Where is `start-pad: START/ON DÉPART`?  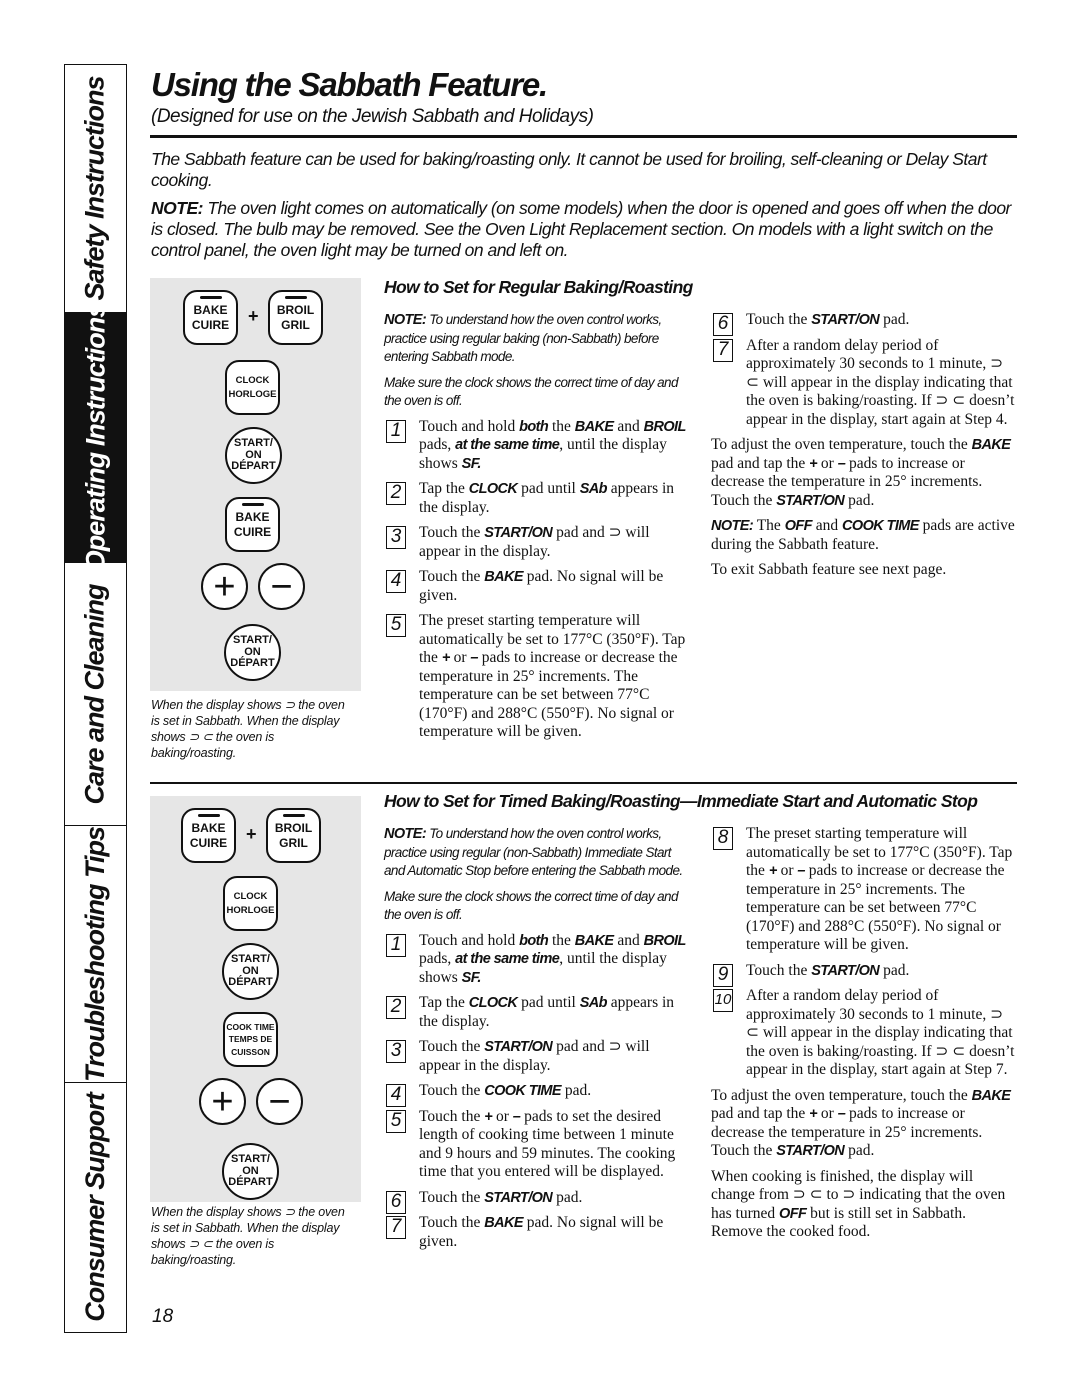
start-pad: START/ON DÉPART is located at coordinates (250, 1171).